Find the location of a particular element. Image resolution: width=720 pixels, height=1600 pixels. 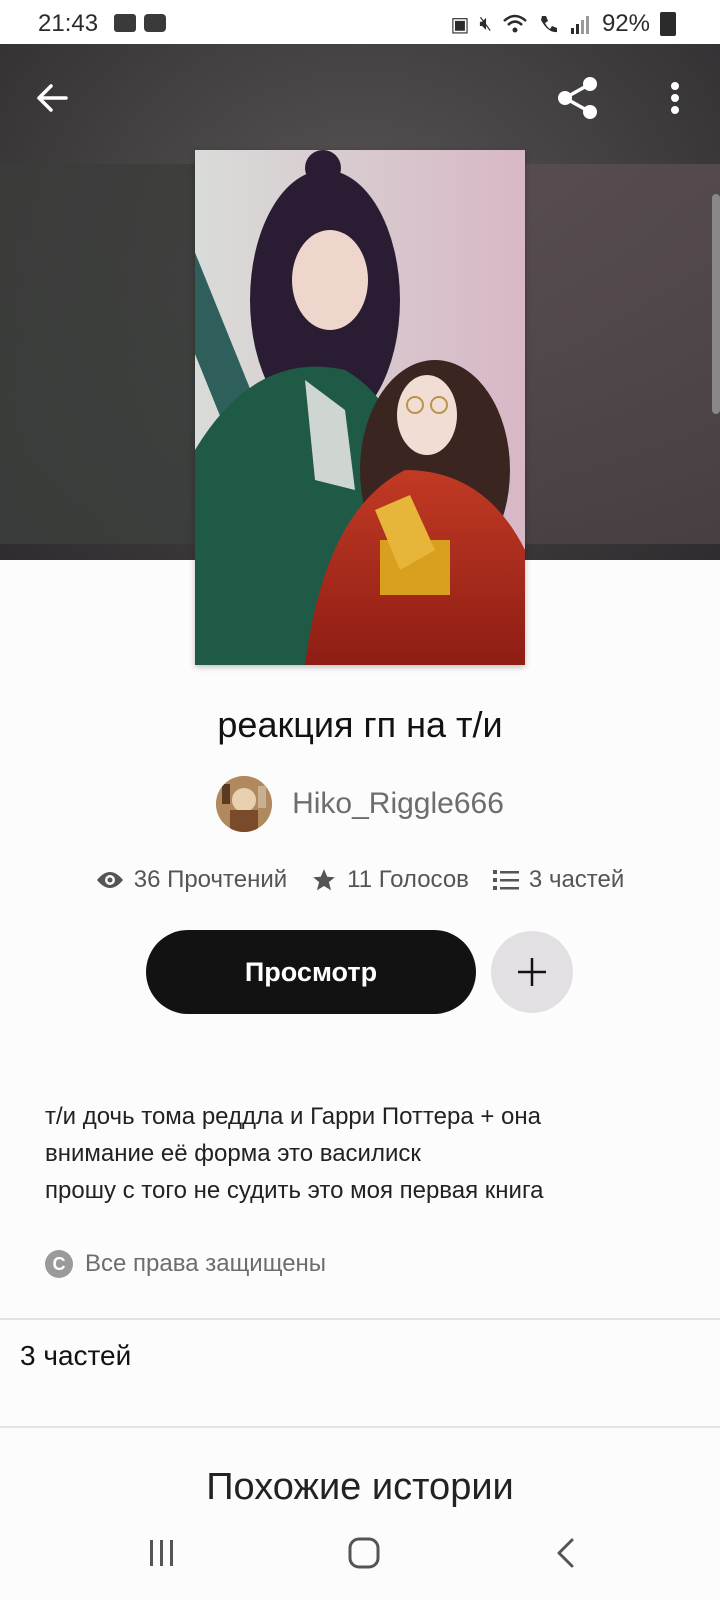

story-cover-image is located at coordinates (360, 407).